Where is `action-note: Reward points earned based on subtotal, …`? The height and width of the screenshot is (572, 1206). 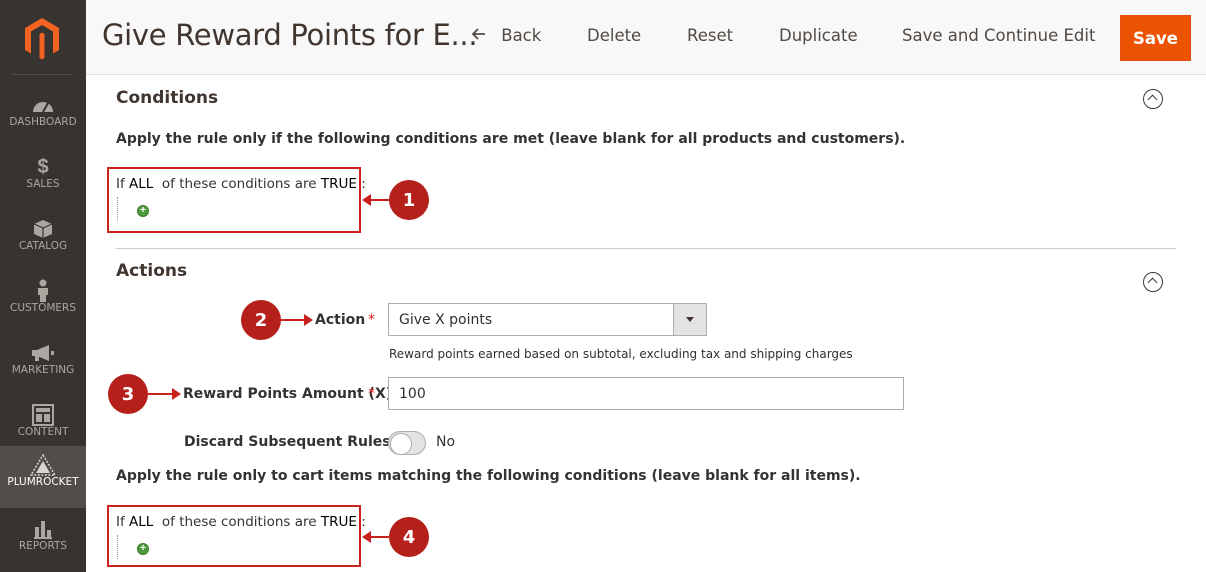
action-note: Reward points earned based on subtotal, … is located at coordinates (621, 354).